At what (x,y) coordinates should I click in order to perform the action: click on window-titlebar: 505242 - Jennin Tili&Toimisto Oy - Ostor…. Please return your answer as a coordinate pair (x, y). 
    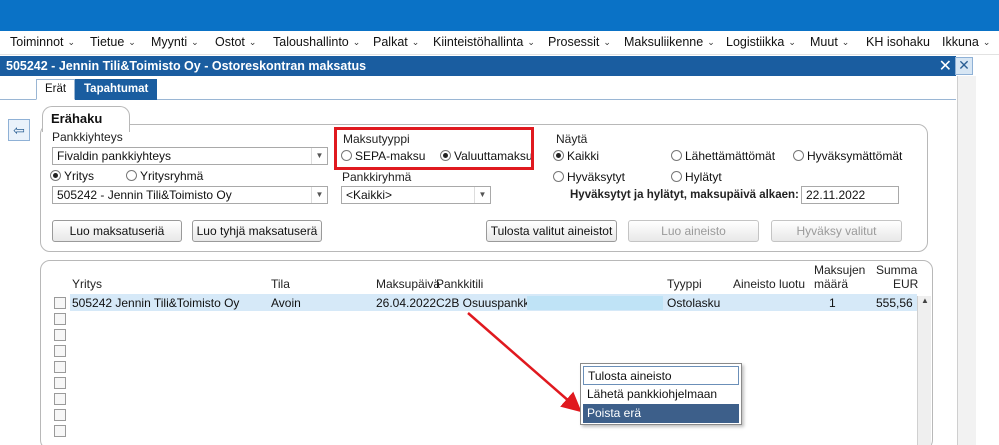
    Looking at the image, I should click on (478, 66).